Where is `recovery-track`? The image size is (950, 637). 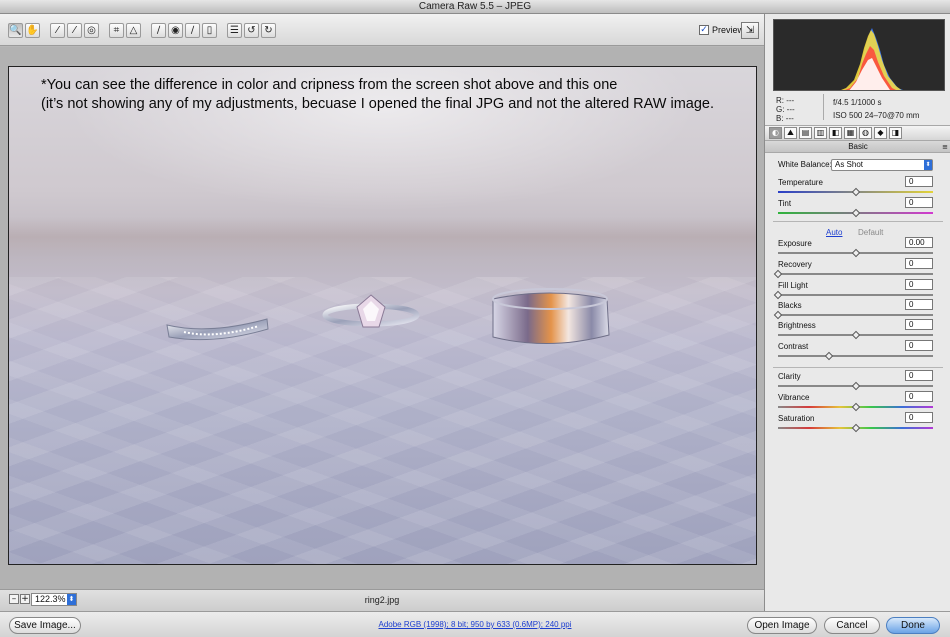
recovery-track is located at coordinates (855, 274).